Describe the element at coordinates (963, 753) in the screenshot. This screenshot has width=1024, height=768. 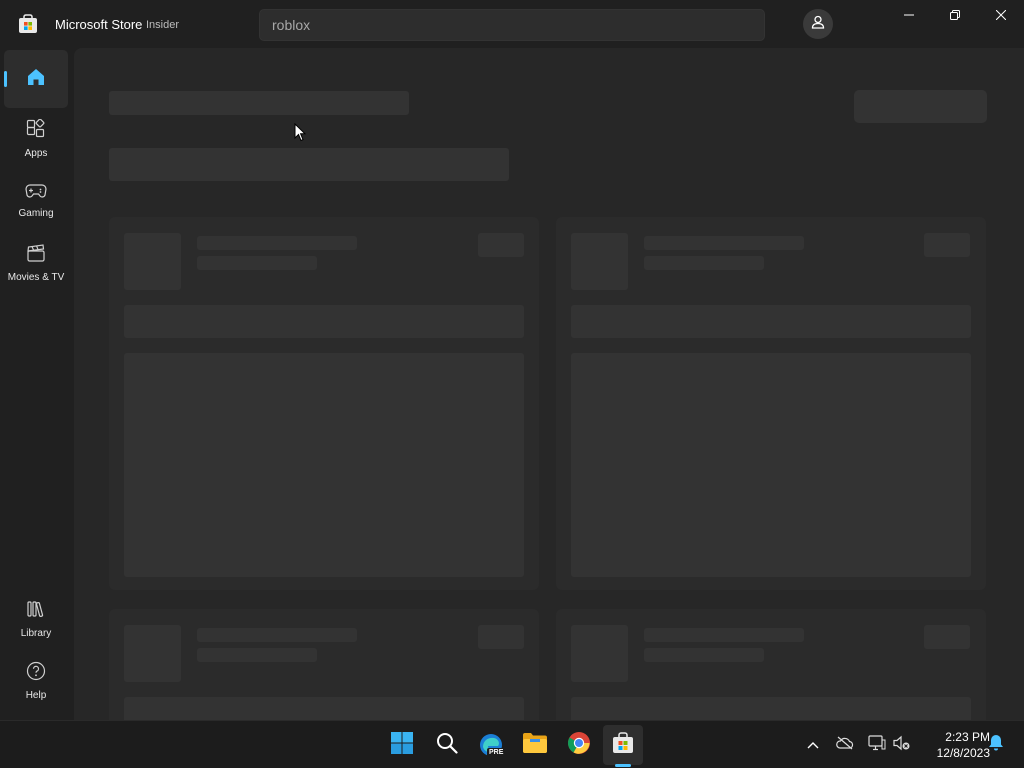
I see `clock-date: 12/8/2023` at that location.